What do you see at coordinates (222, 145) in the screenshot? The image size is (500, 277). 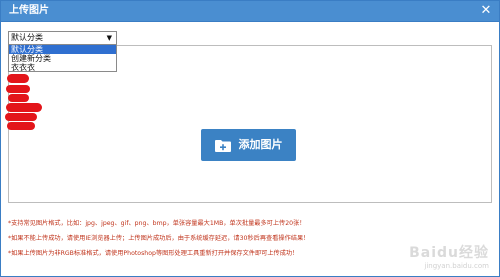 I see `folder-plus-icon` at bounding box center [222, 145].